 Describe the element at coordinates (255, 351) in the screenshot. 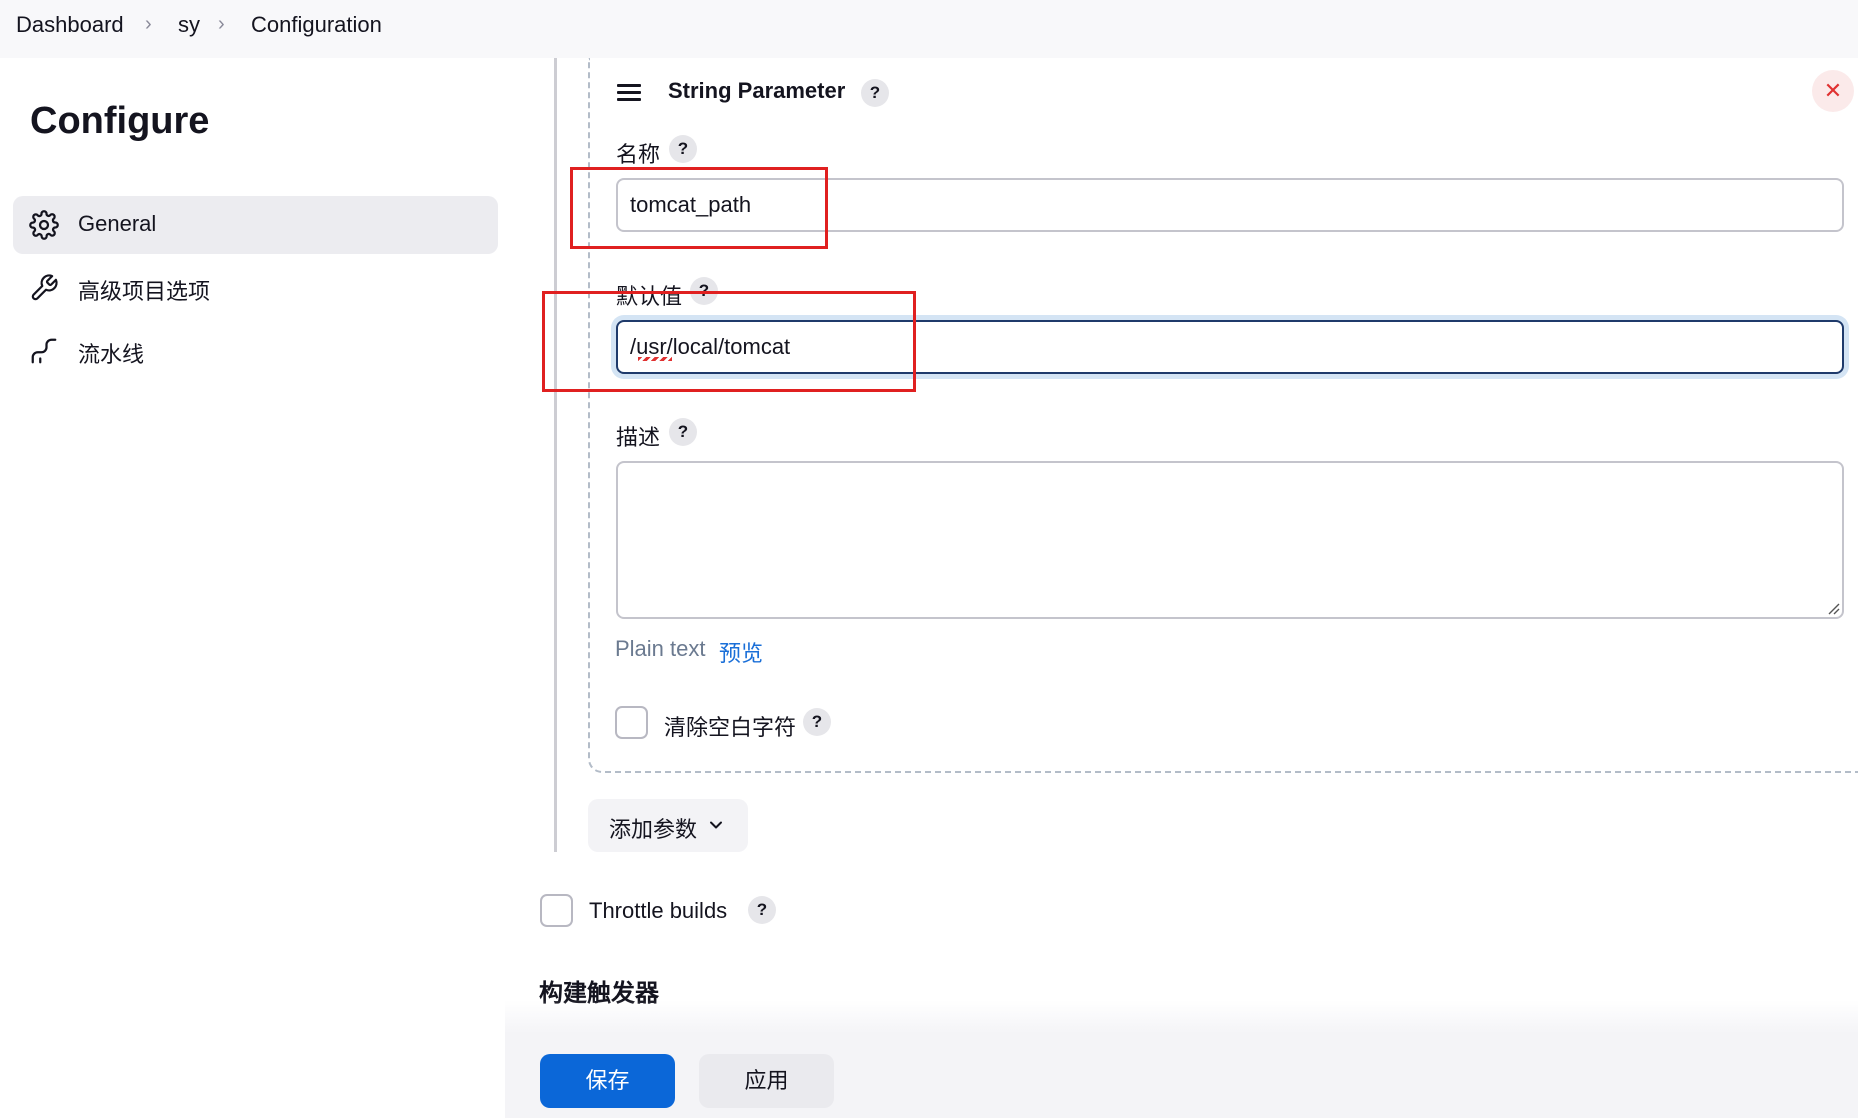

I see `sidebar-item-pipeline: 流水线` at that location.